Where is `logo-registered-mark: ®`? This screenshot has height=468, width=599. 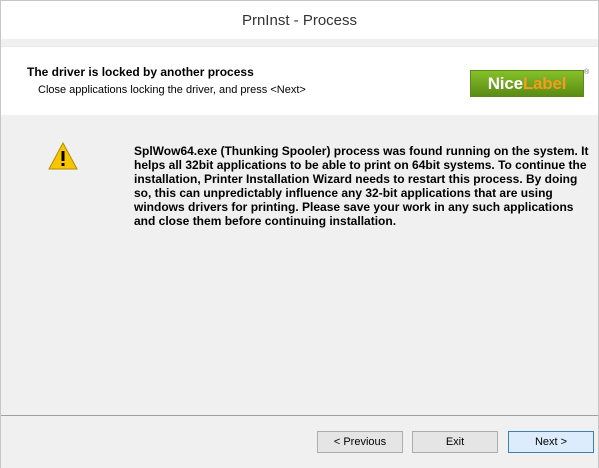
logo-registered-mark: ® is located at coordinates (586, 72).